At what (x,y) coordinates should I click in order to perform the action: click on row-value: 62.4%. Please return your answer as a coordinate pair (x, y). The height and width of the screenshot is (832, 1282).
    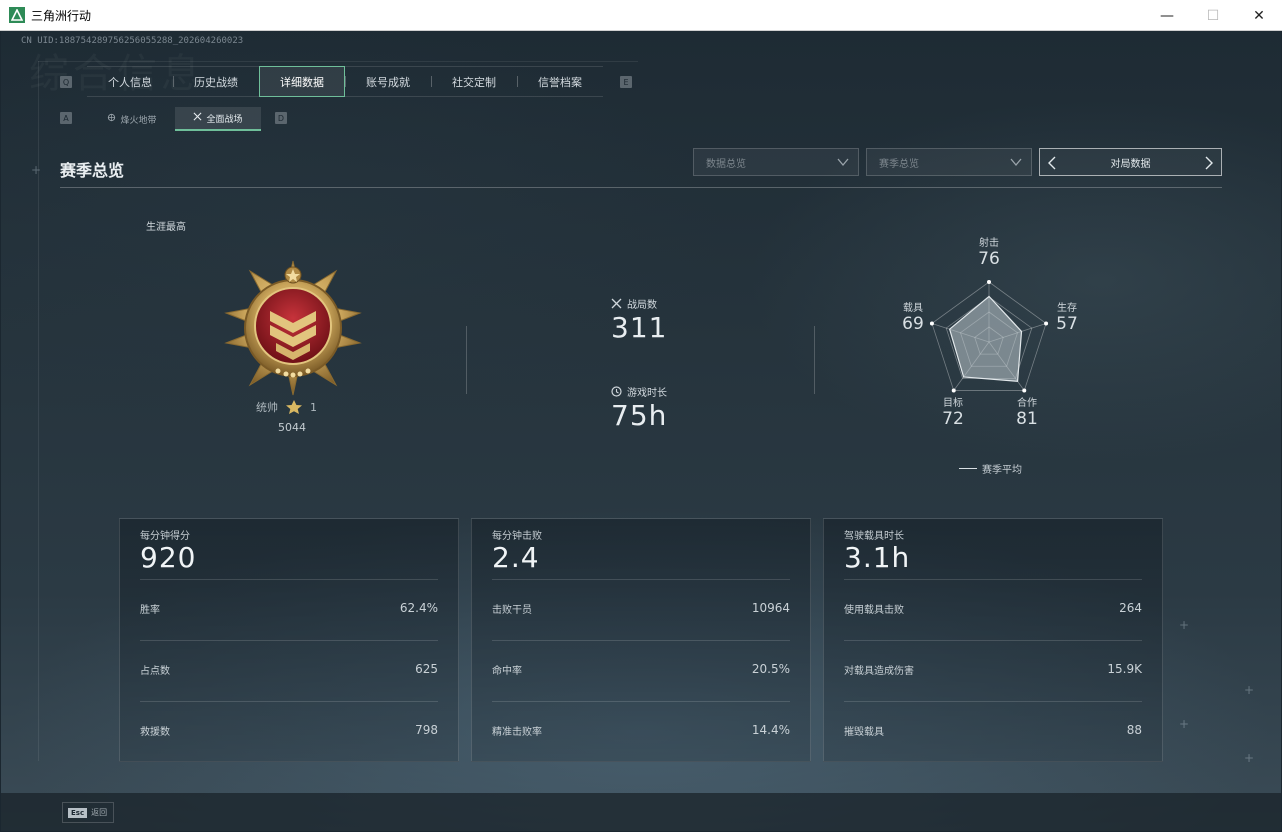
    Looking at the image, I should click on (418, 608).